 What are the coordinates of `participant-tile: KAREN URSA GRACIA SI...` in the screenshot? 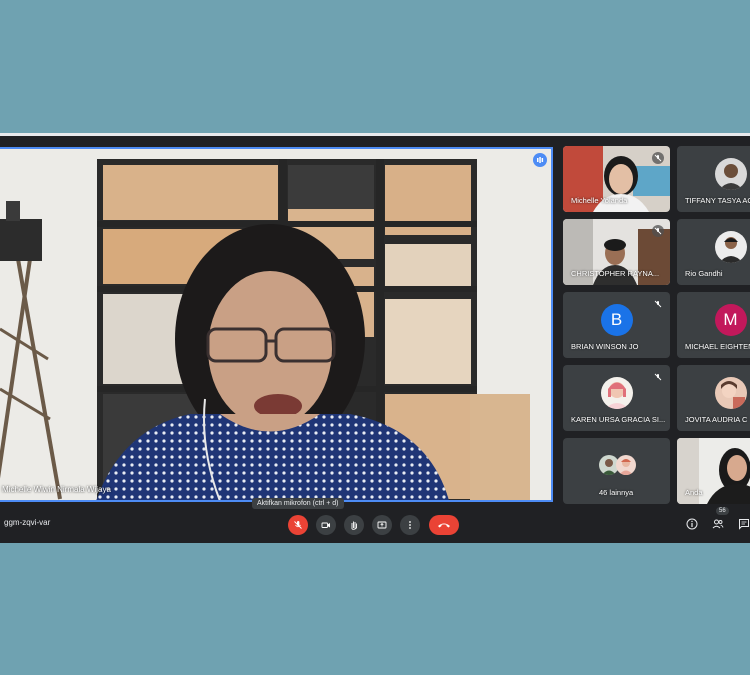 It's located at (616, 398).